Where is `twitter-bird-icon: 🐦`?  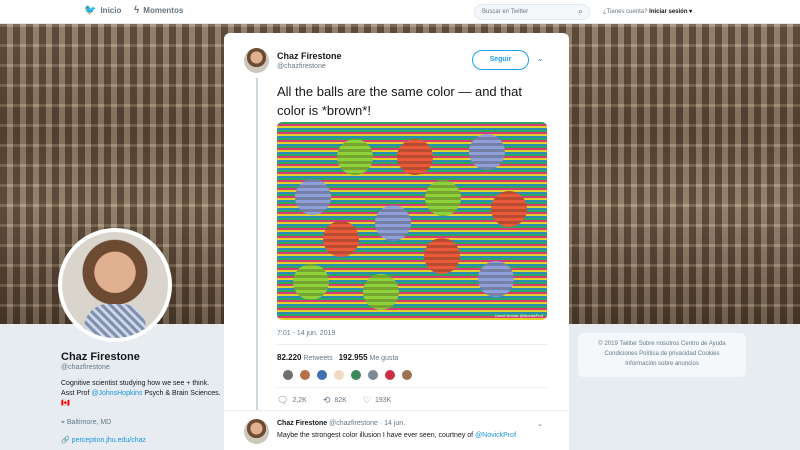
twitter-bird-icon: 🐦 is located at coordinates (90, 10).